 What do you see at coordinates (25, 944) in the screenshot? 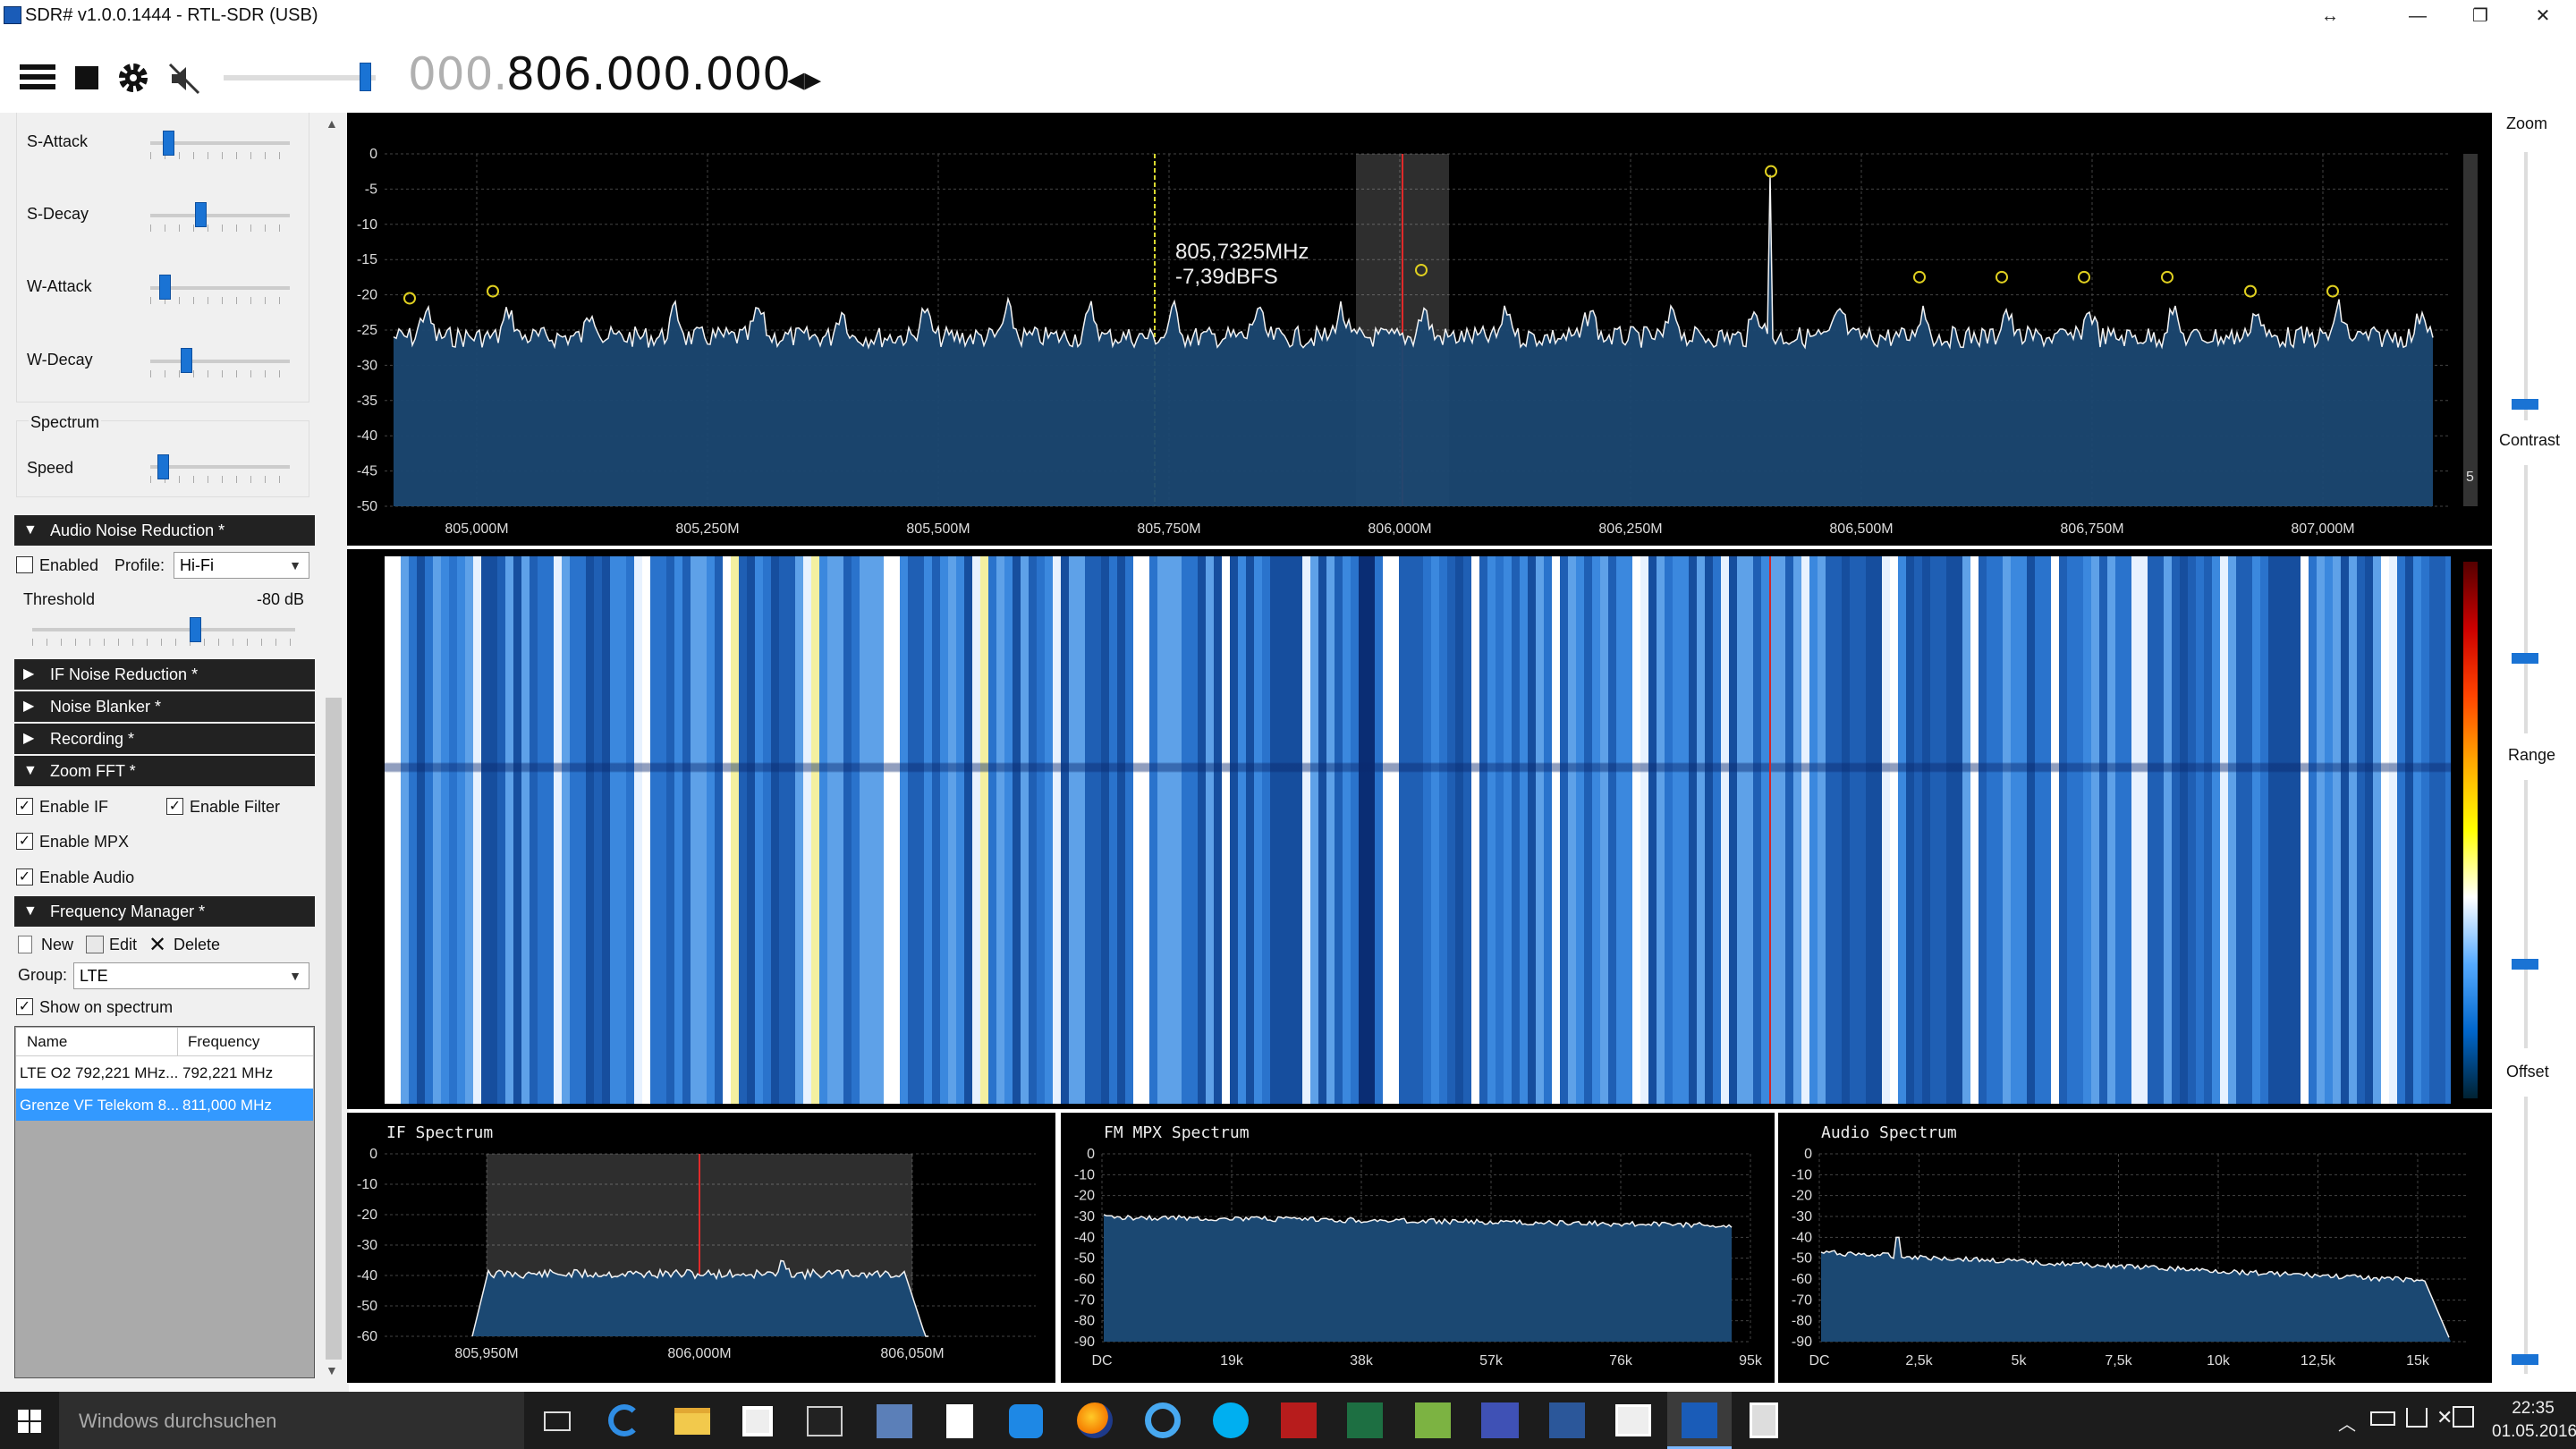
I see `new-icon` at bounding box center [25, 944].